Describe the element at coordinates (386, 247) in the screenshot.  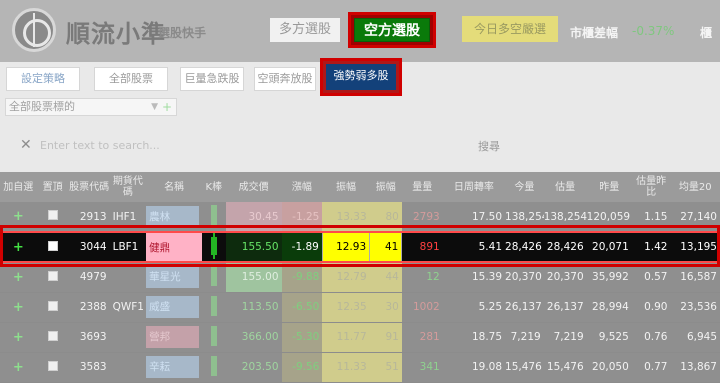
I see `amplitude2: 41` at that location.